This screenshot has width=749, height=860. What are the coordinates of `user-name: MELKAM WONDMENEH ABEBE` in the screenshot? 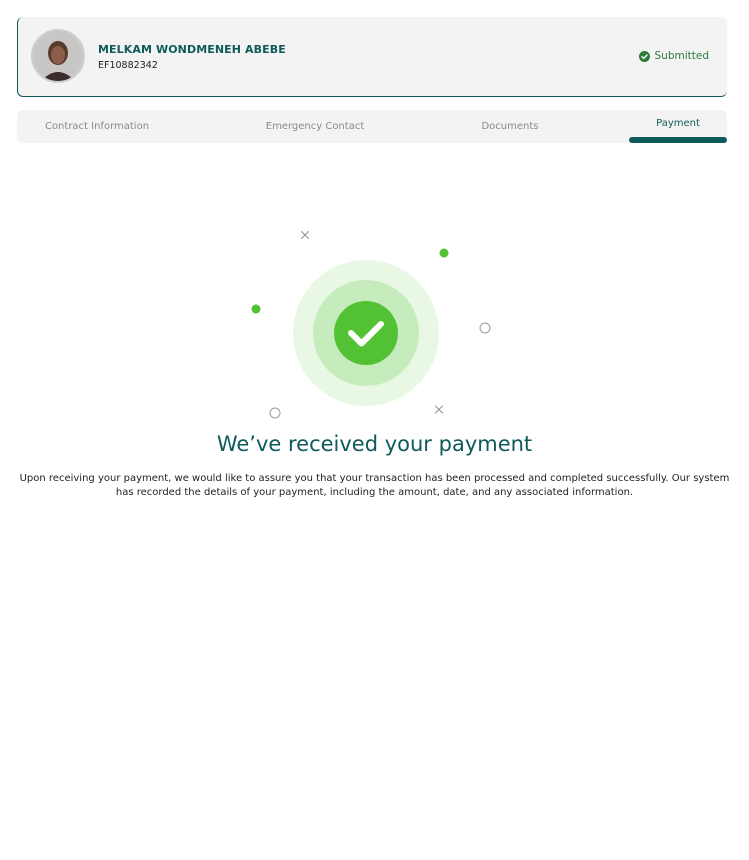 It's located at (192, 49).